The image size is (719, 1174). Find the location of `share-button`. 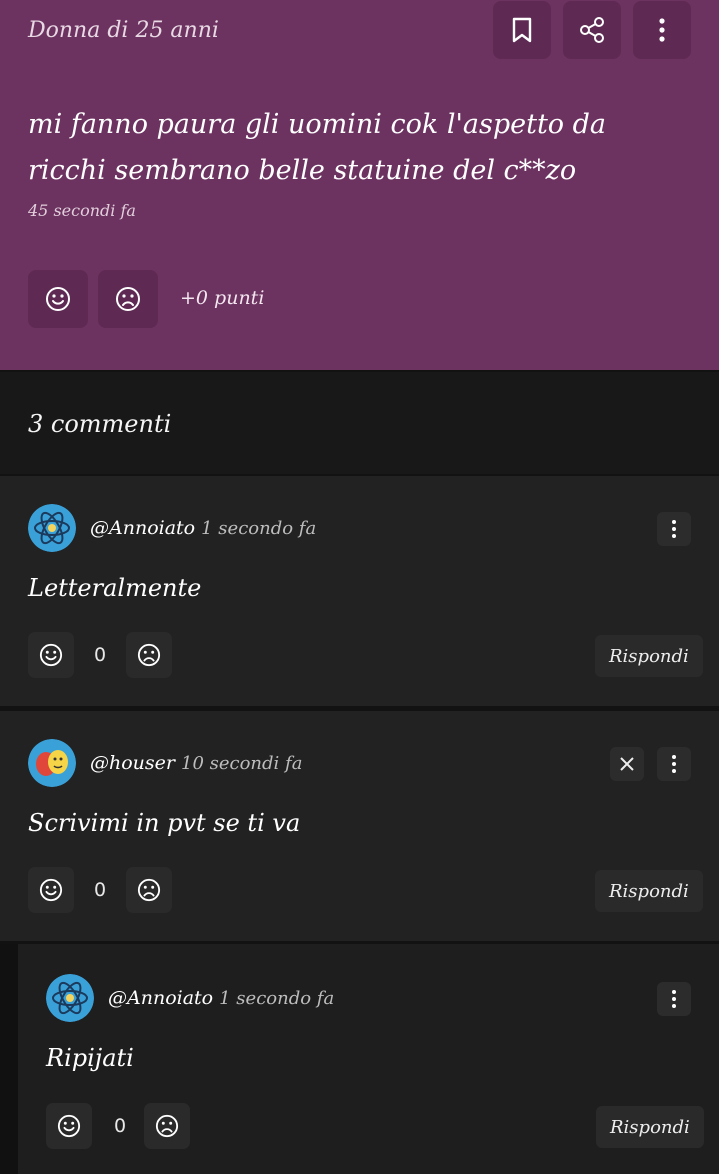

share-button is located at coordinates (592, 30).